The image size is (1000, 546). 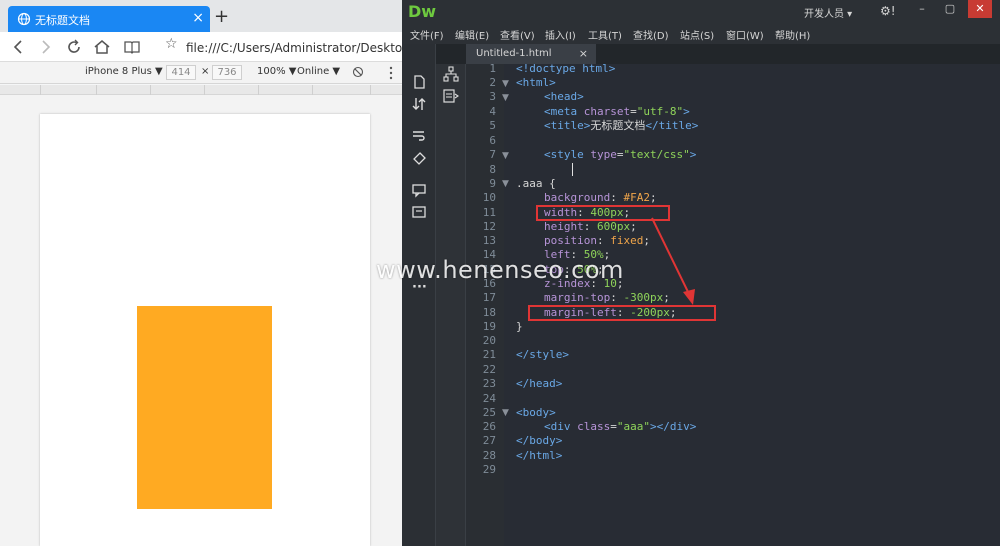 I want to click on home-icon, so click(x=102, y=47).